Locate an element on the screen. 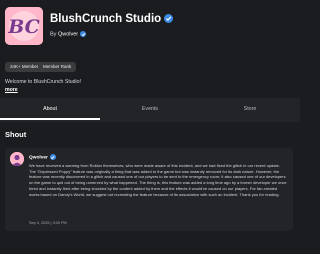 The image size is (320, 254). member-rank-badge: Member Rank is located at coordinates (57, 67).